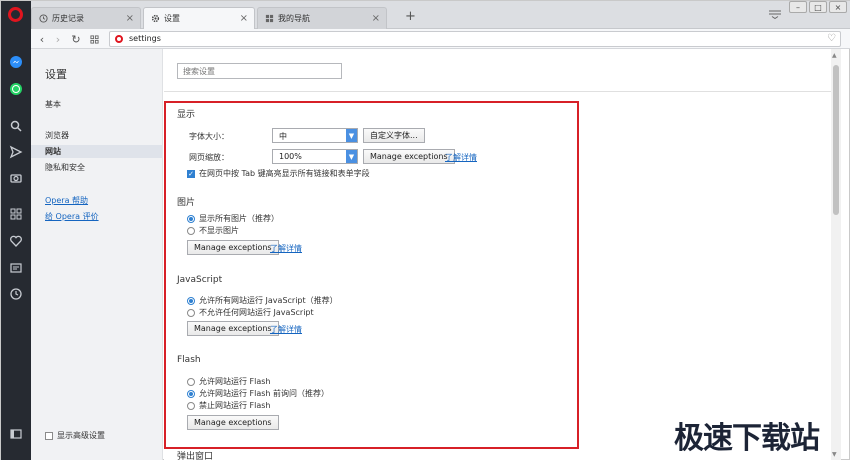  What do you see at coordinates (259, 71) in the screenshot?
I see `search-input` at bounding box center [259, 71].